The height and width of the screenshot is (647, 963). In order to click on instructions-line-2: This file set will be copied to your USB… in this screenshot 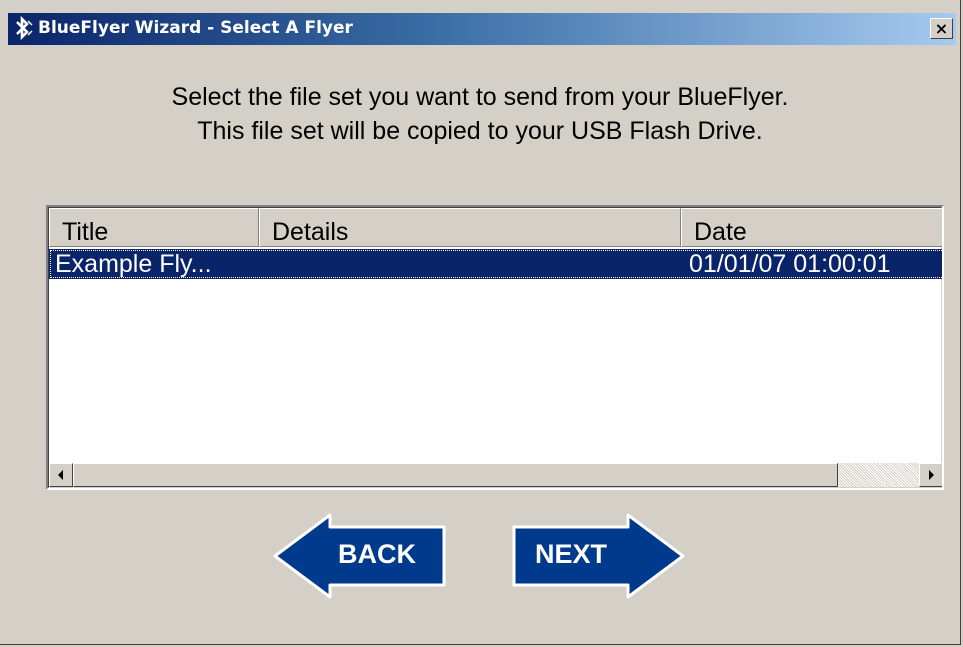, I will do `click(480, 131)`.